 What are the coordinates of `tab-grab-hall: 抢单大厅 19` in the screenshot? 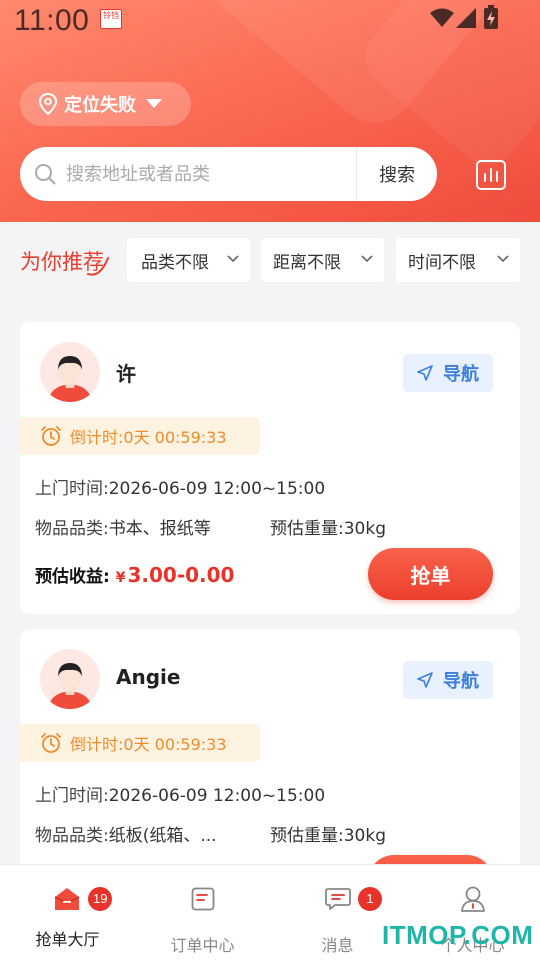 It's located at (67, 912).